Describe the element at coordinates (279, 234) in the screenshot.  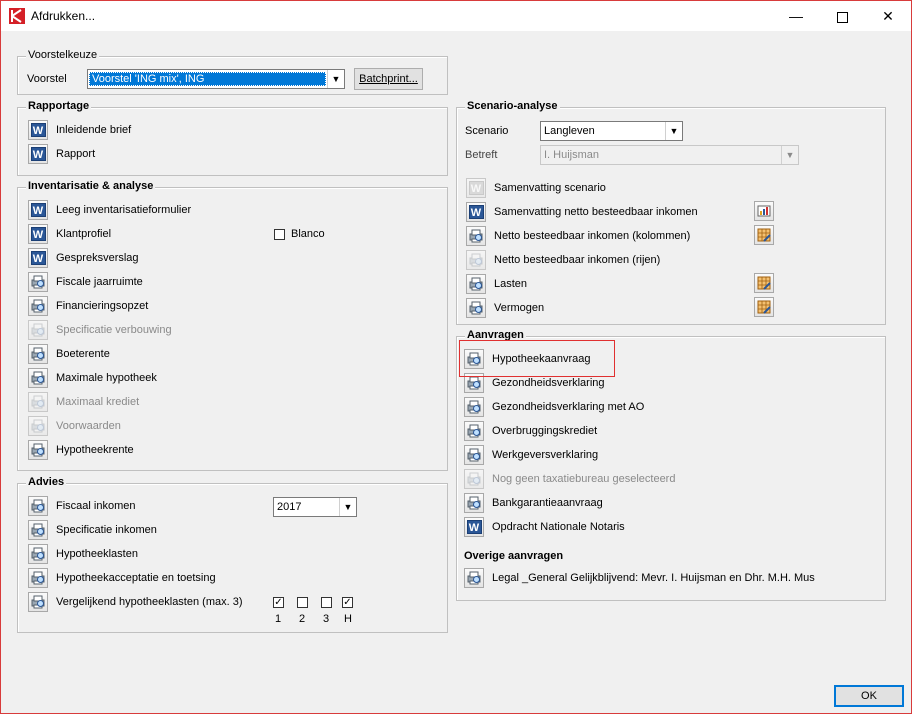
I see `blanco-checkbox` at that location.